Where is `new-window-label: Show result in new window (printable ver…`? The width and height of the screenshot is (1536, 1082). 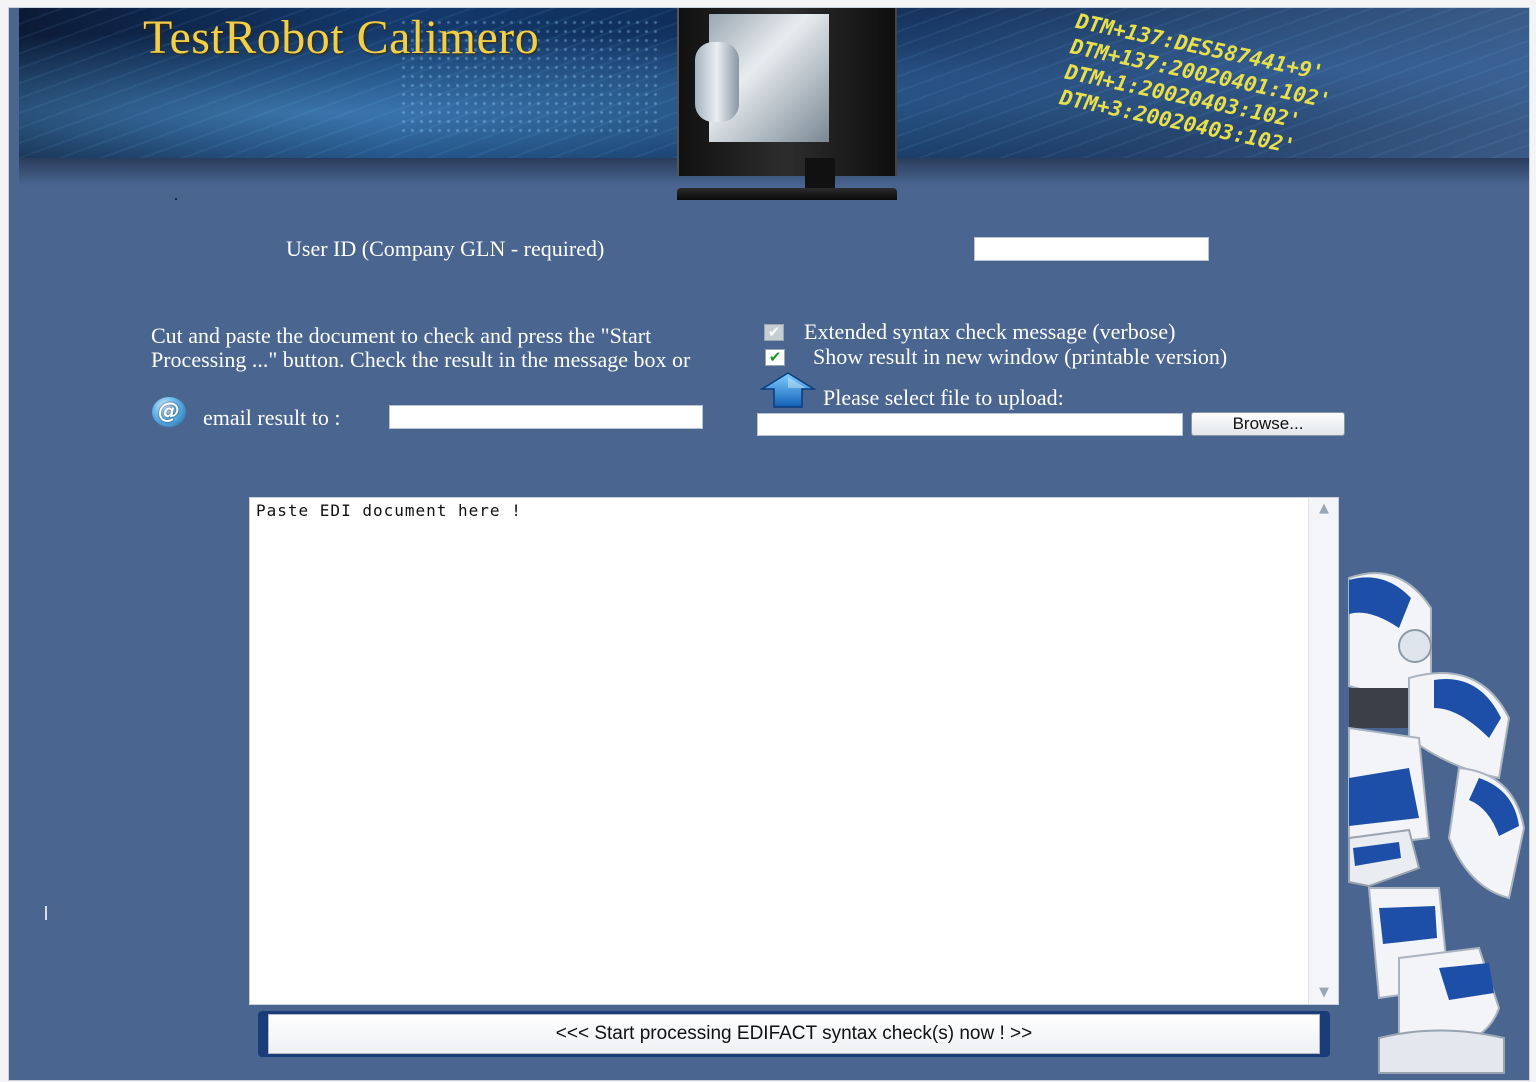 new-window-label: Show result in new window (printable ver… is located at coordinates (1020, 356).